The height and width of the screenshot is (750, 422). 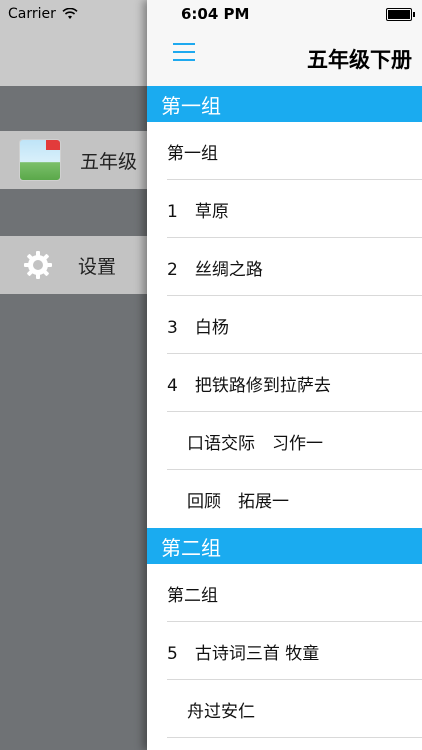 What do you see at coordinates (284, 593) in the screenshot?
I see `list-item: 第二组` at bounding box center [284, 593].